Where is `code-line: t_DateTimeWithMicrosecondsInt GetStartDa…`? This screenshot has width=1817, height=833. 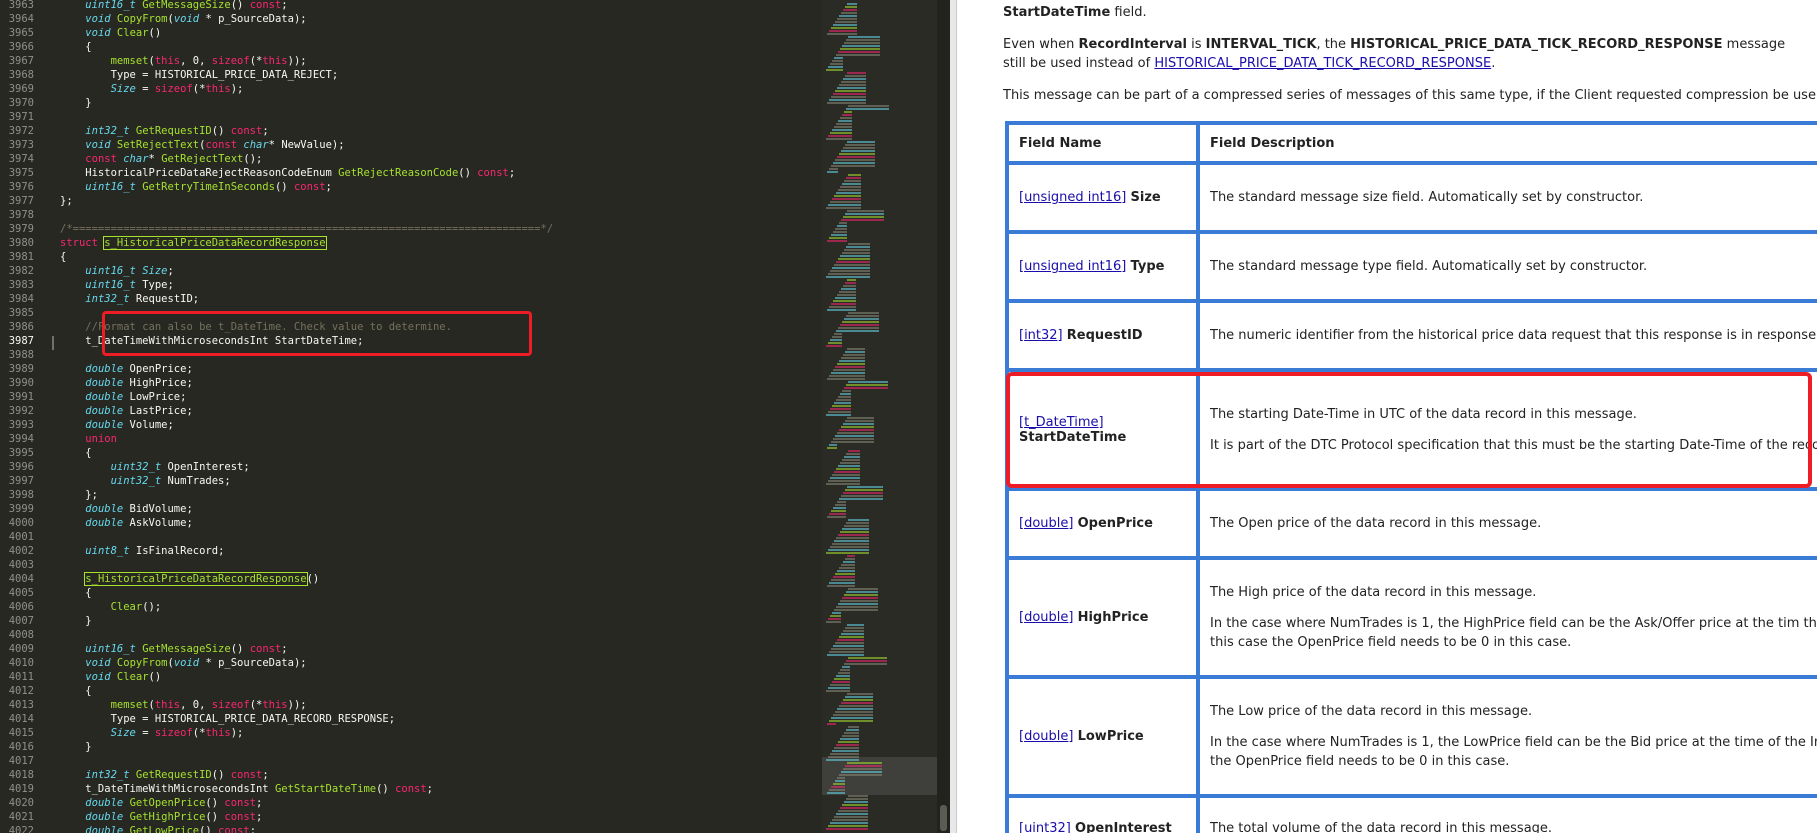 code-line: t_DateTimeWithMicrosecondsInt GetStartDa… is located at coordinates (246, 789).